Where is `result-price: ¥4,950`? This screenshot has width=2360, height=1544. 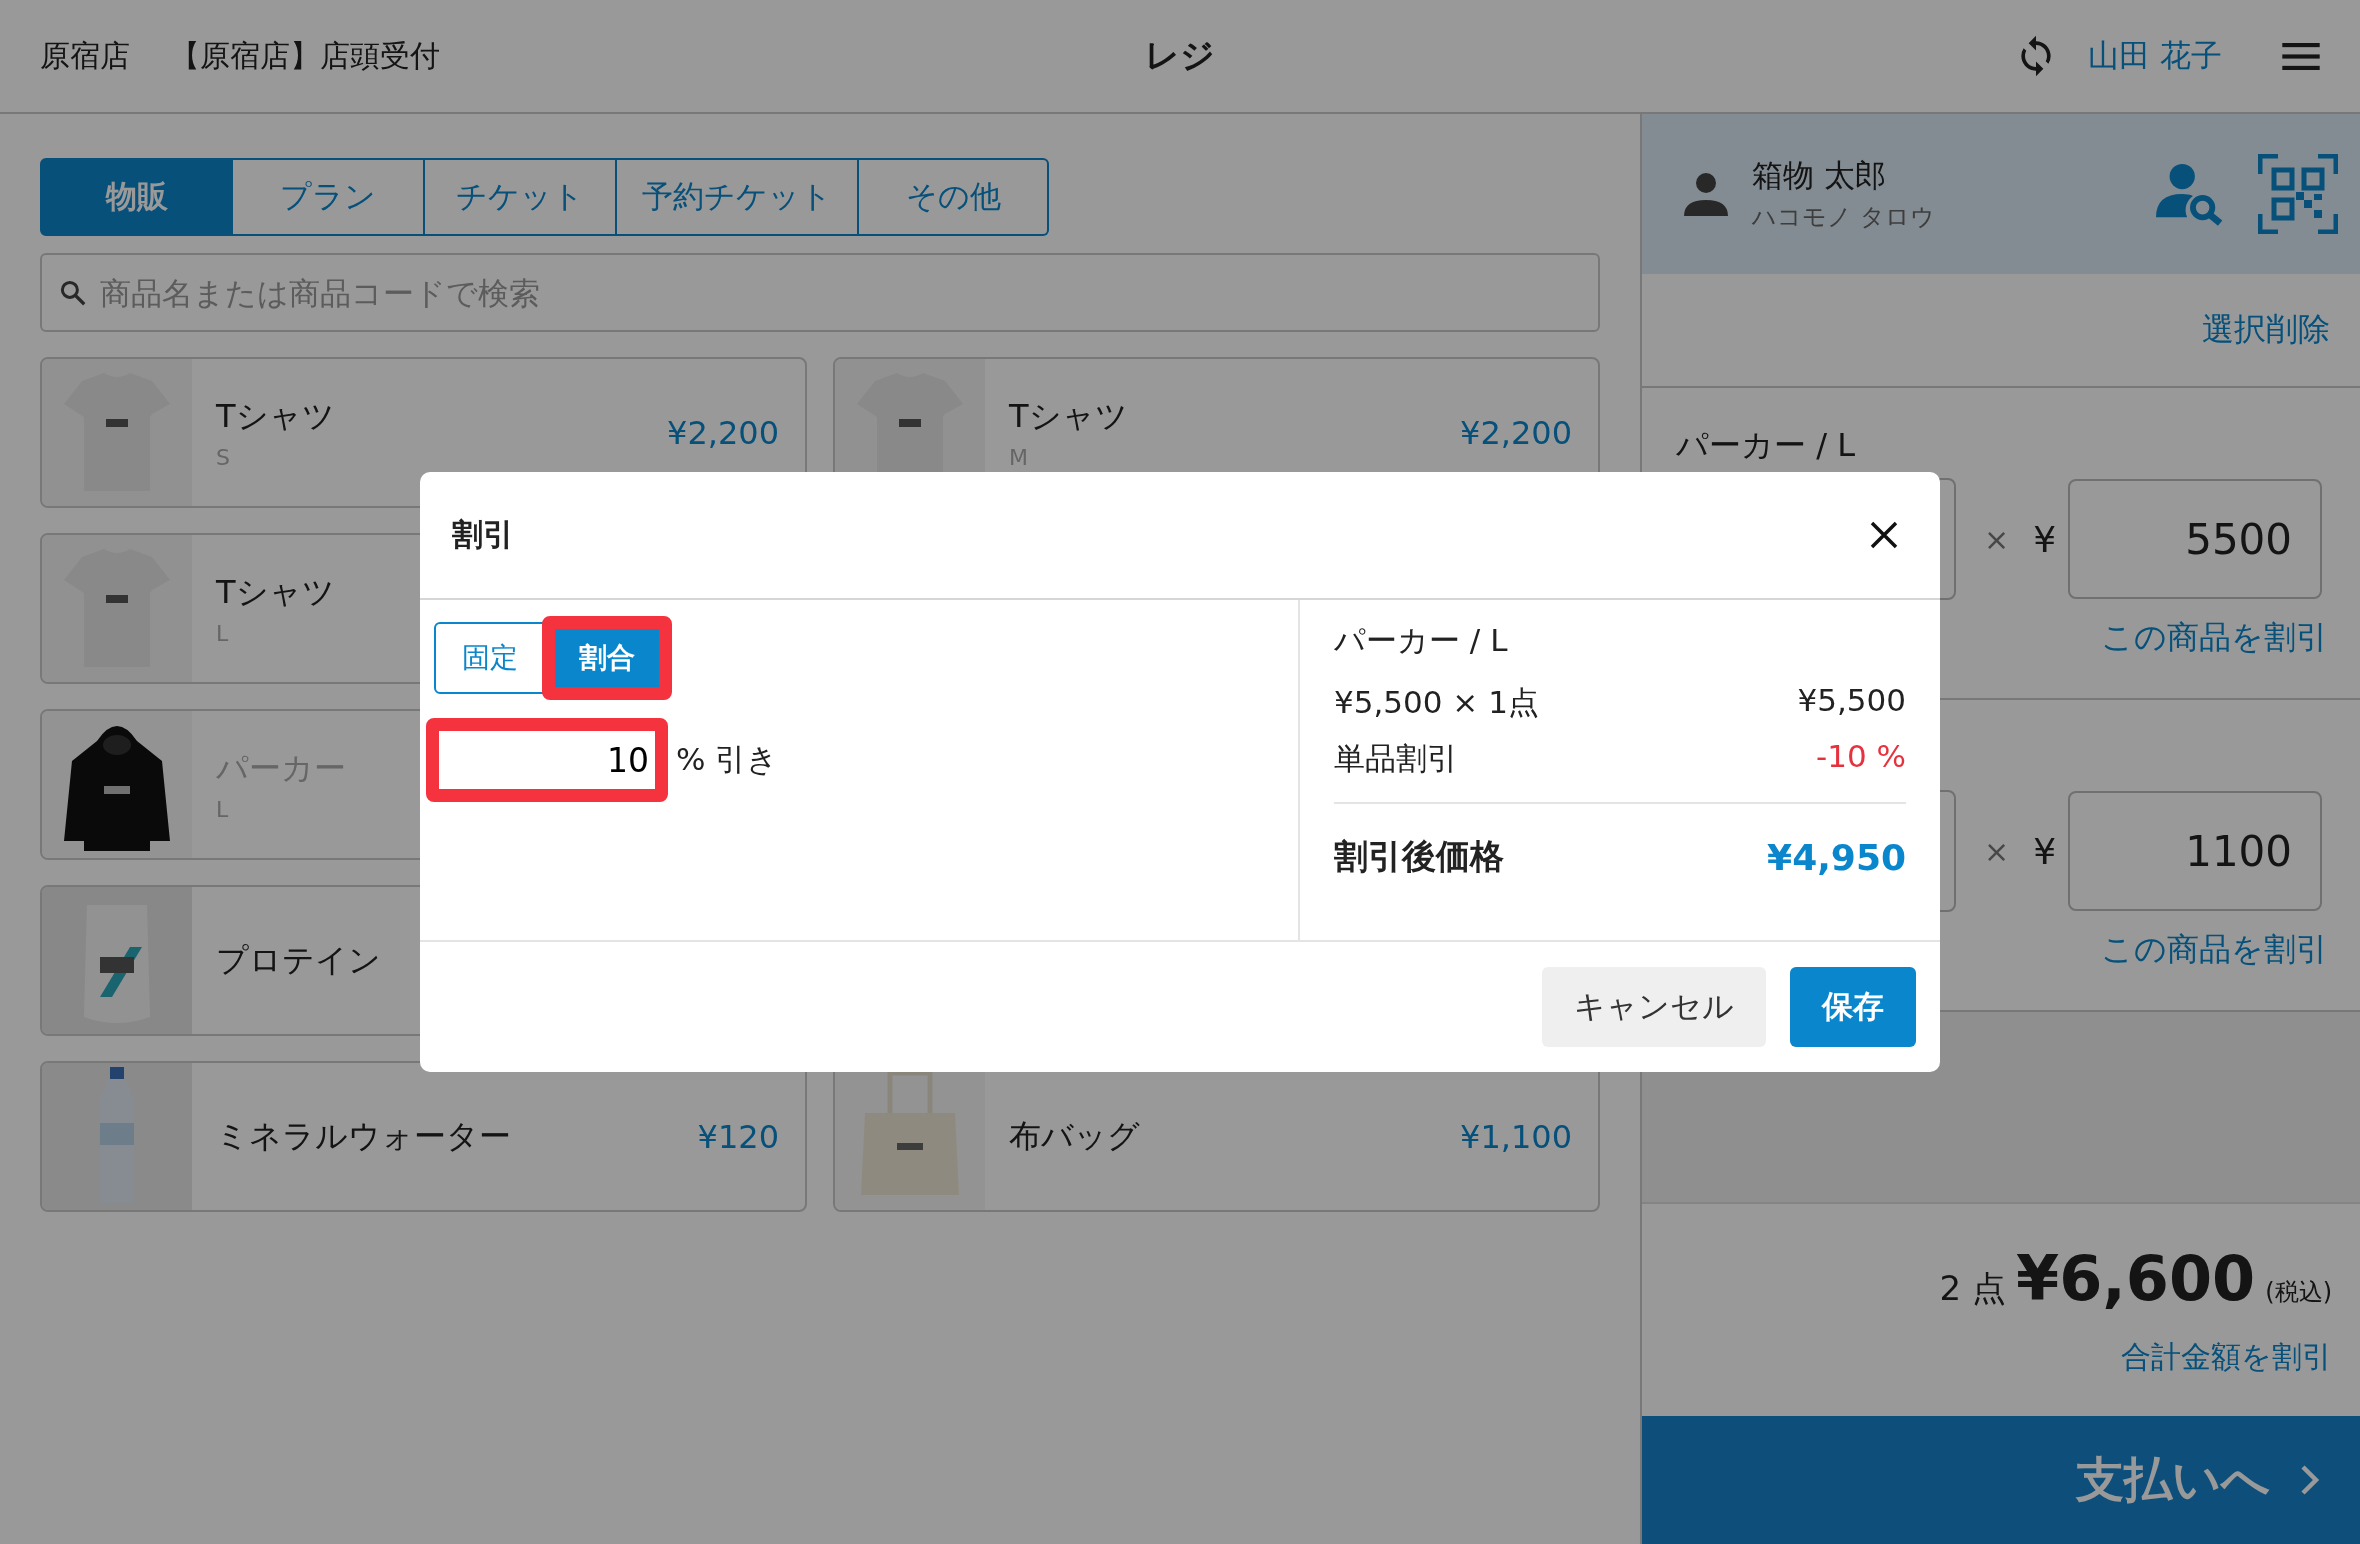 result-price: ¥4,950 is located at coordinates (1836, 857).